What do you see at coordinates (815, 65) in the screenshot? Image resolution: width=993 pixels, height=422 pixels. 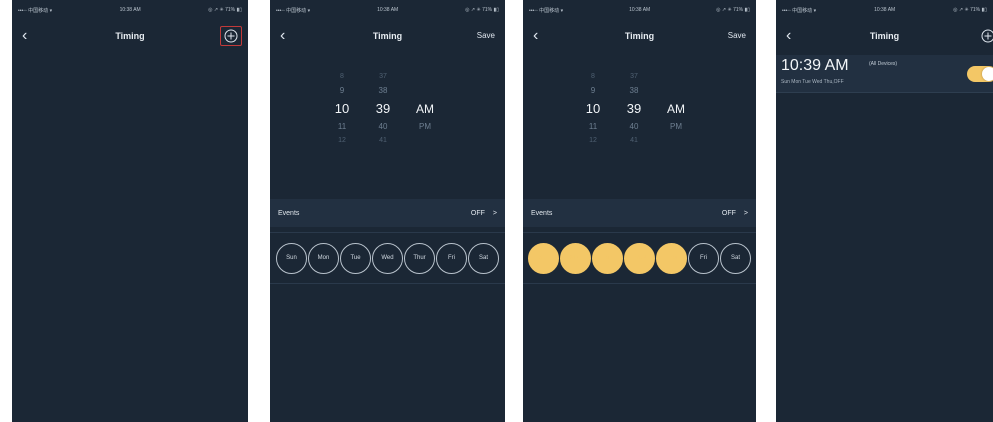 I see `timer-time: 10:39 AM` at bounding box center [815, 65].